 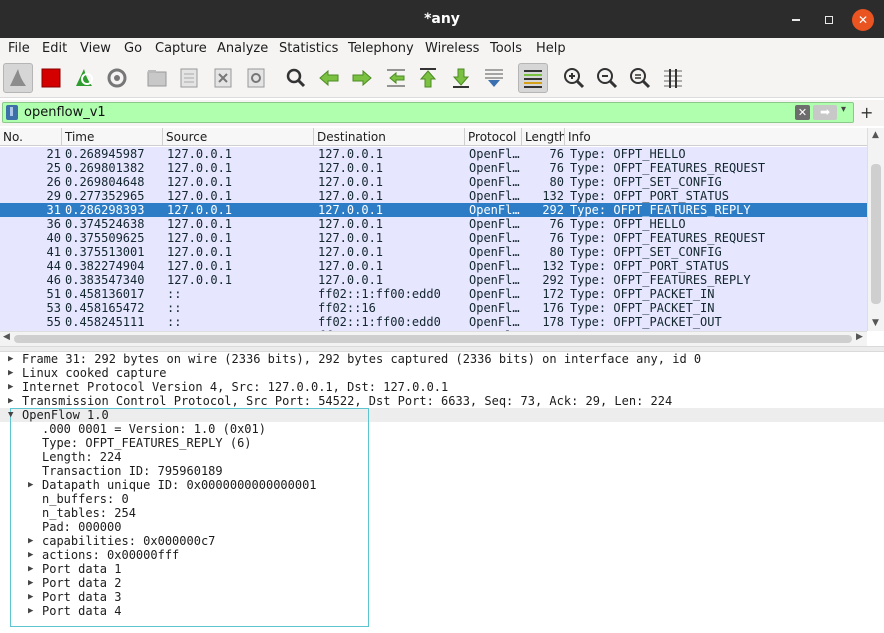 I want to click on scroll-down-icon: ▼, so click(x=875, y=323).